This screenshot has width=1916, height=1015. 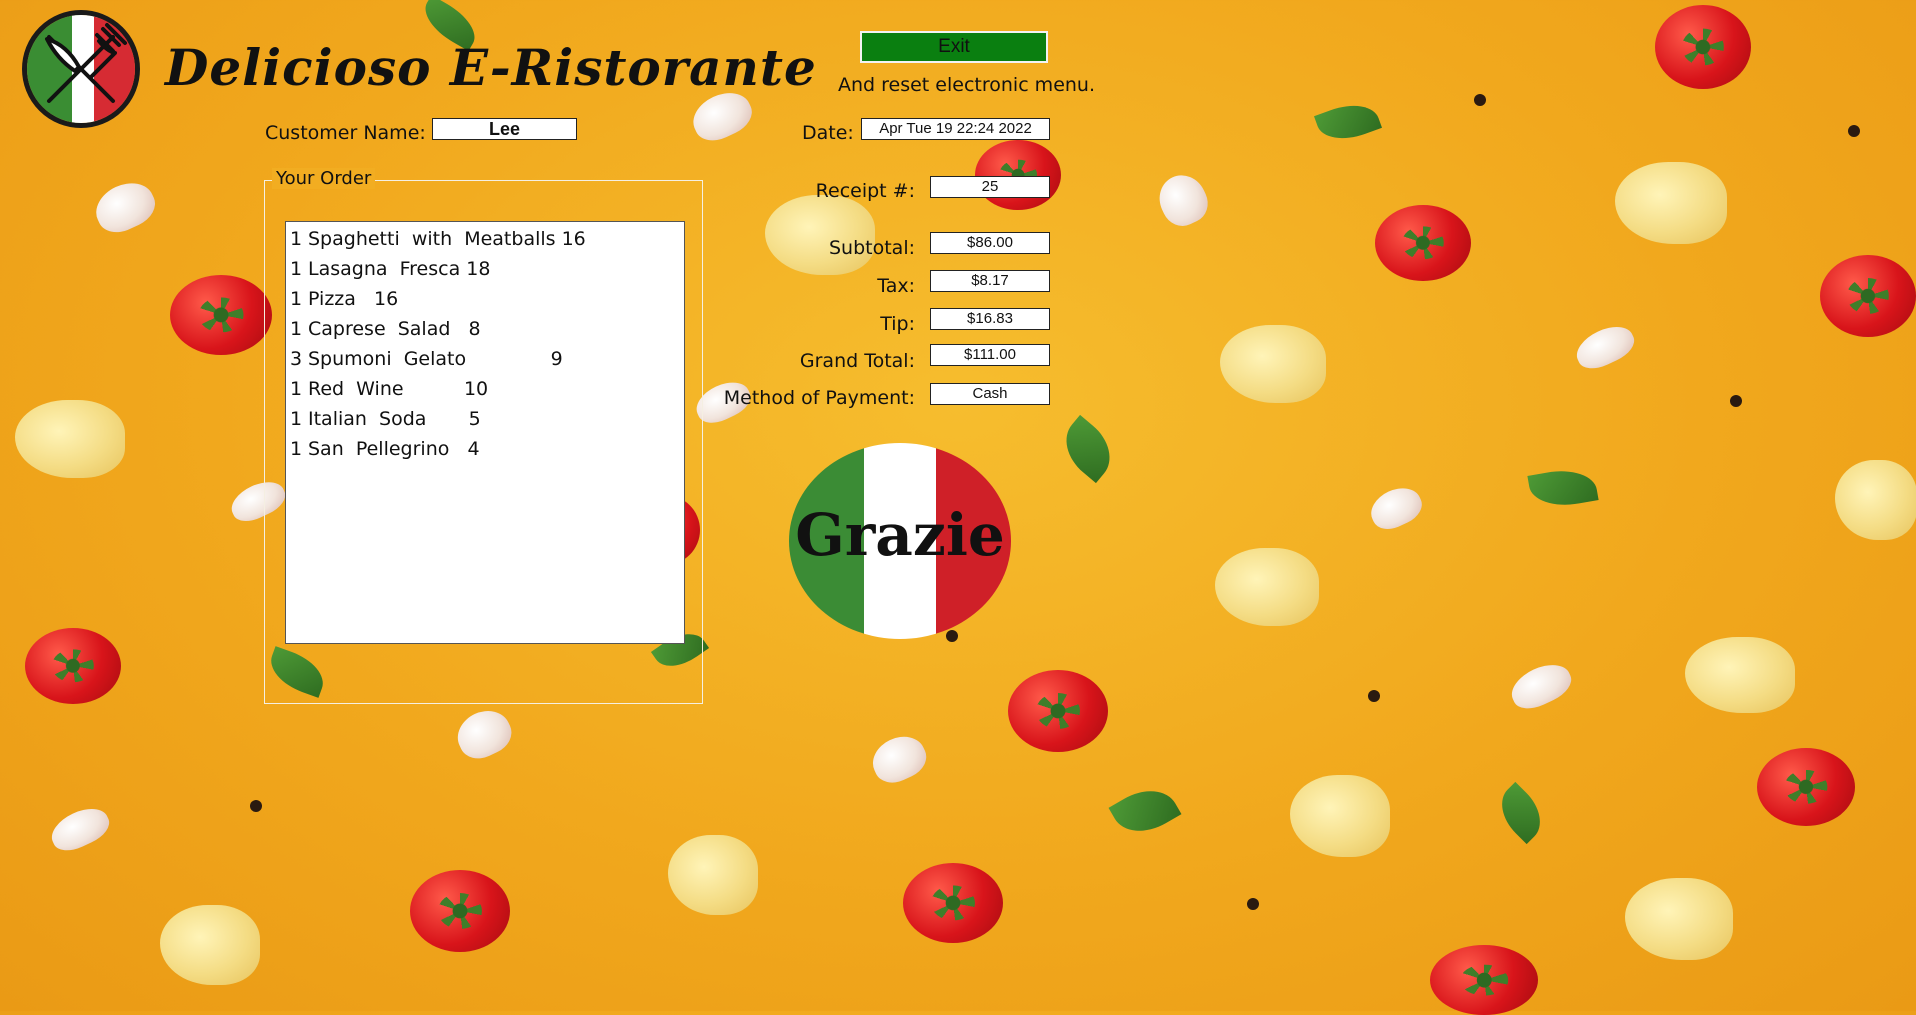 I want to click on date-field: Apr Tue 19 22:24 2022, so click(x=955, y=129).